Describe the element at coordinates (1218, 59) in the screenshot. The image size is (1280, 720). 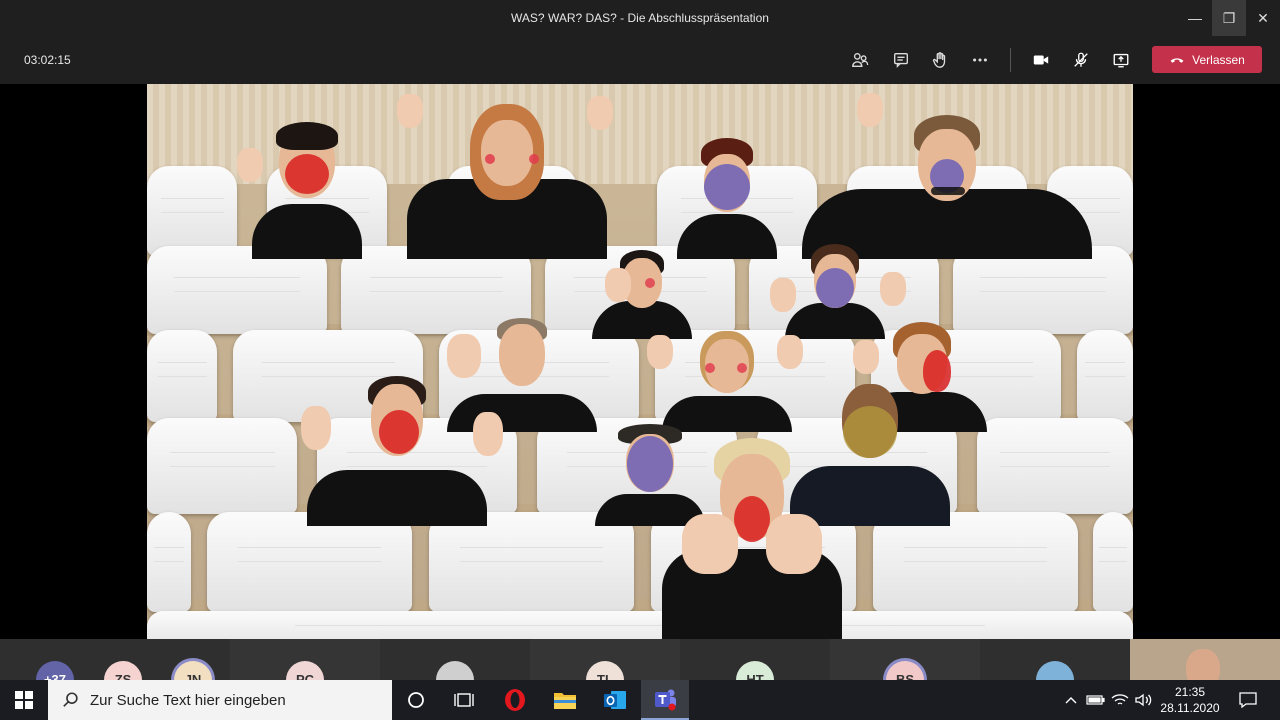
I see `leave-label: Verlassen` at that location.